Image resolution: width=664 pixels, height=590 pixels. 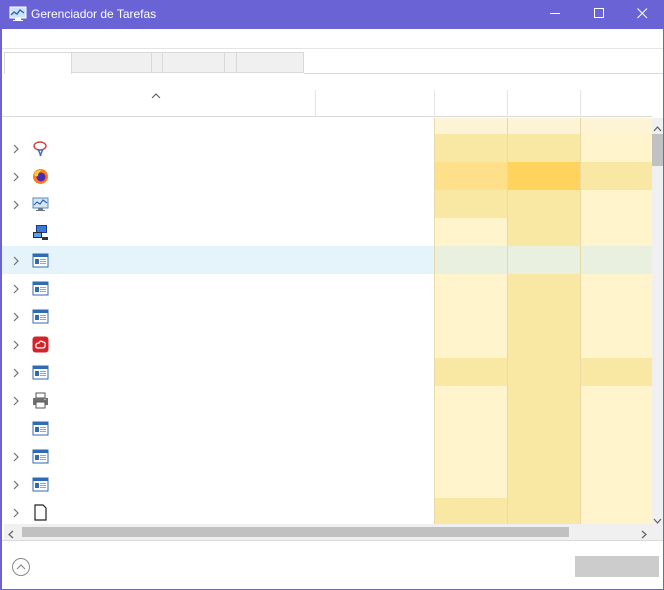 I want to click on tab-performance, so click(x=111, y=62).